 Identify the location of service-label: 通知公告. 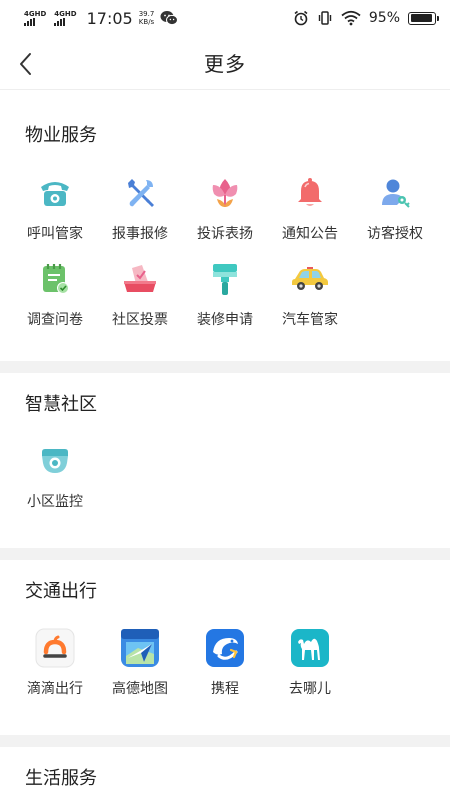
(310, 234).